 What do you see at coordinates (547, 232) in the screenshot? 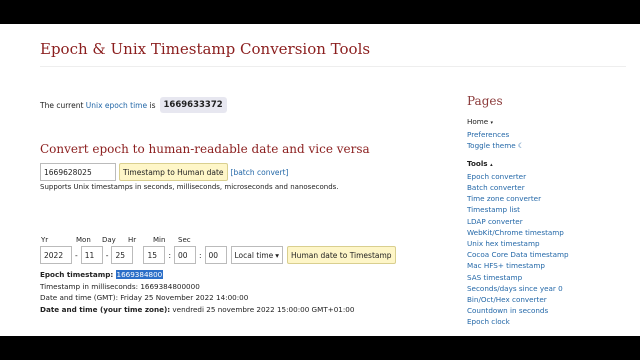
I see `sidebar-tool-item: WebKit/Chrome timestamp` at bounding box center [547, 232].